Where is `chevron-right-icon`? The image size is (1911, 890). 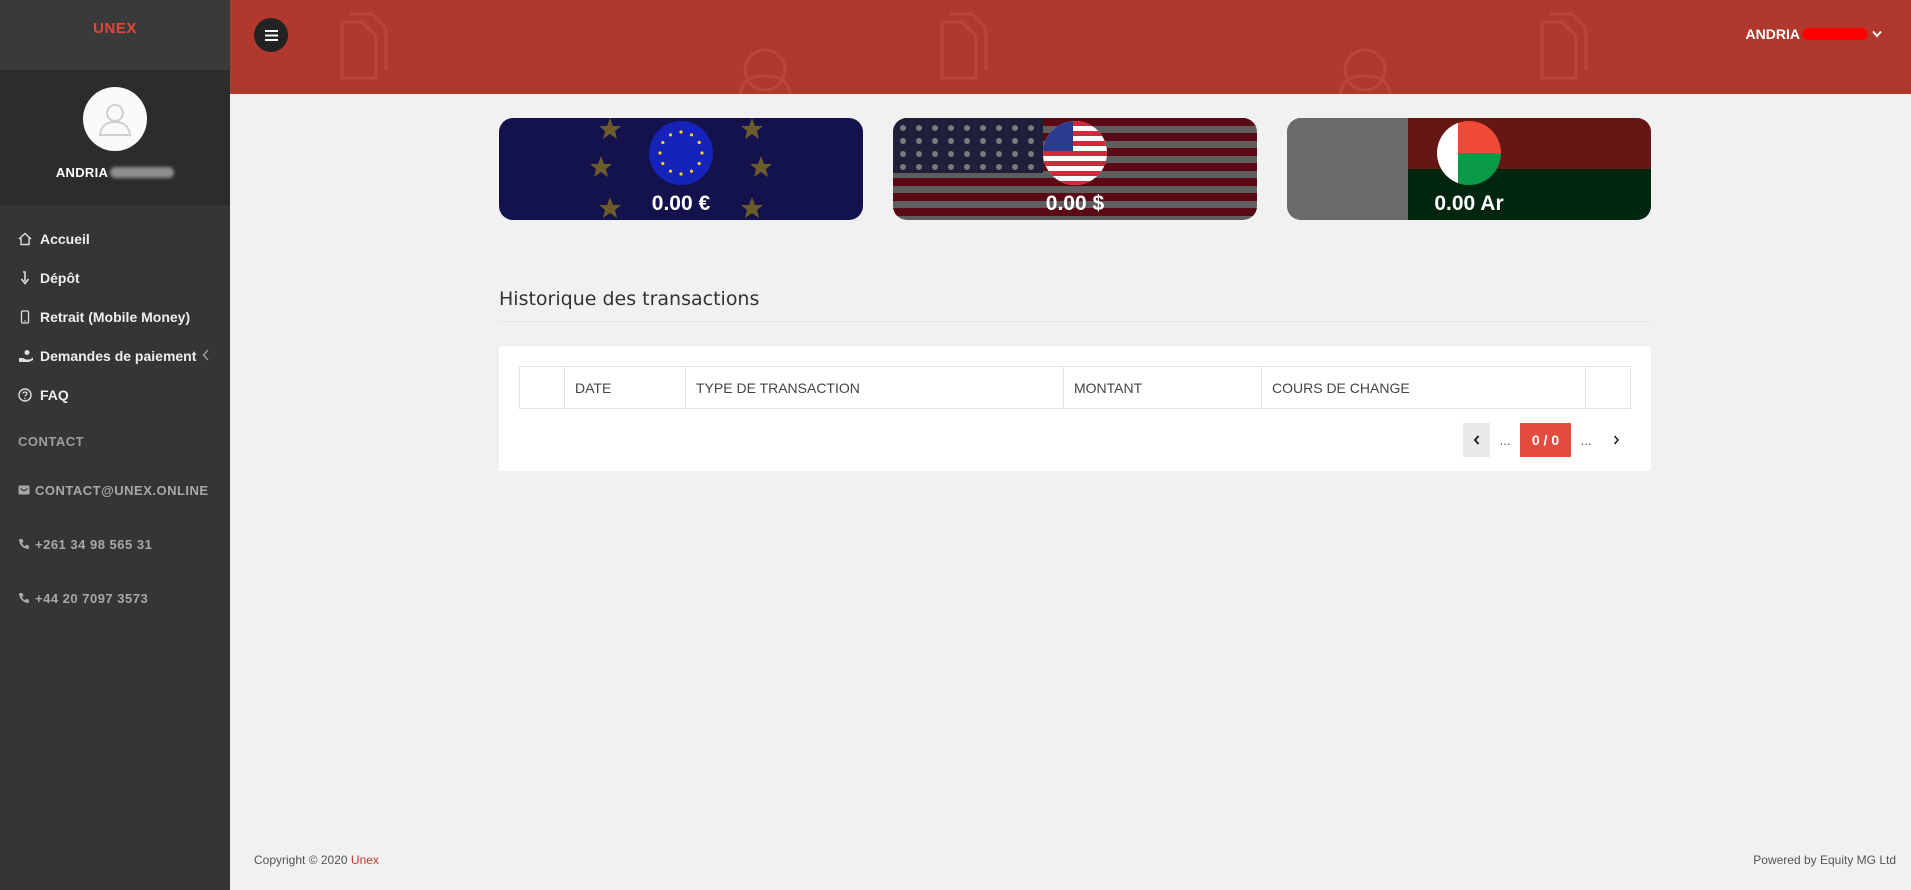
chevron-right-icon is located at coordinates (1616, 440).